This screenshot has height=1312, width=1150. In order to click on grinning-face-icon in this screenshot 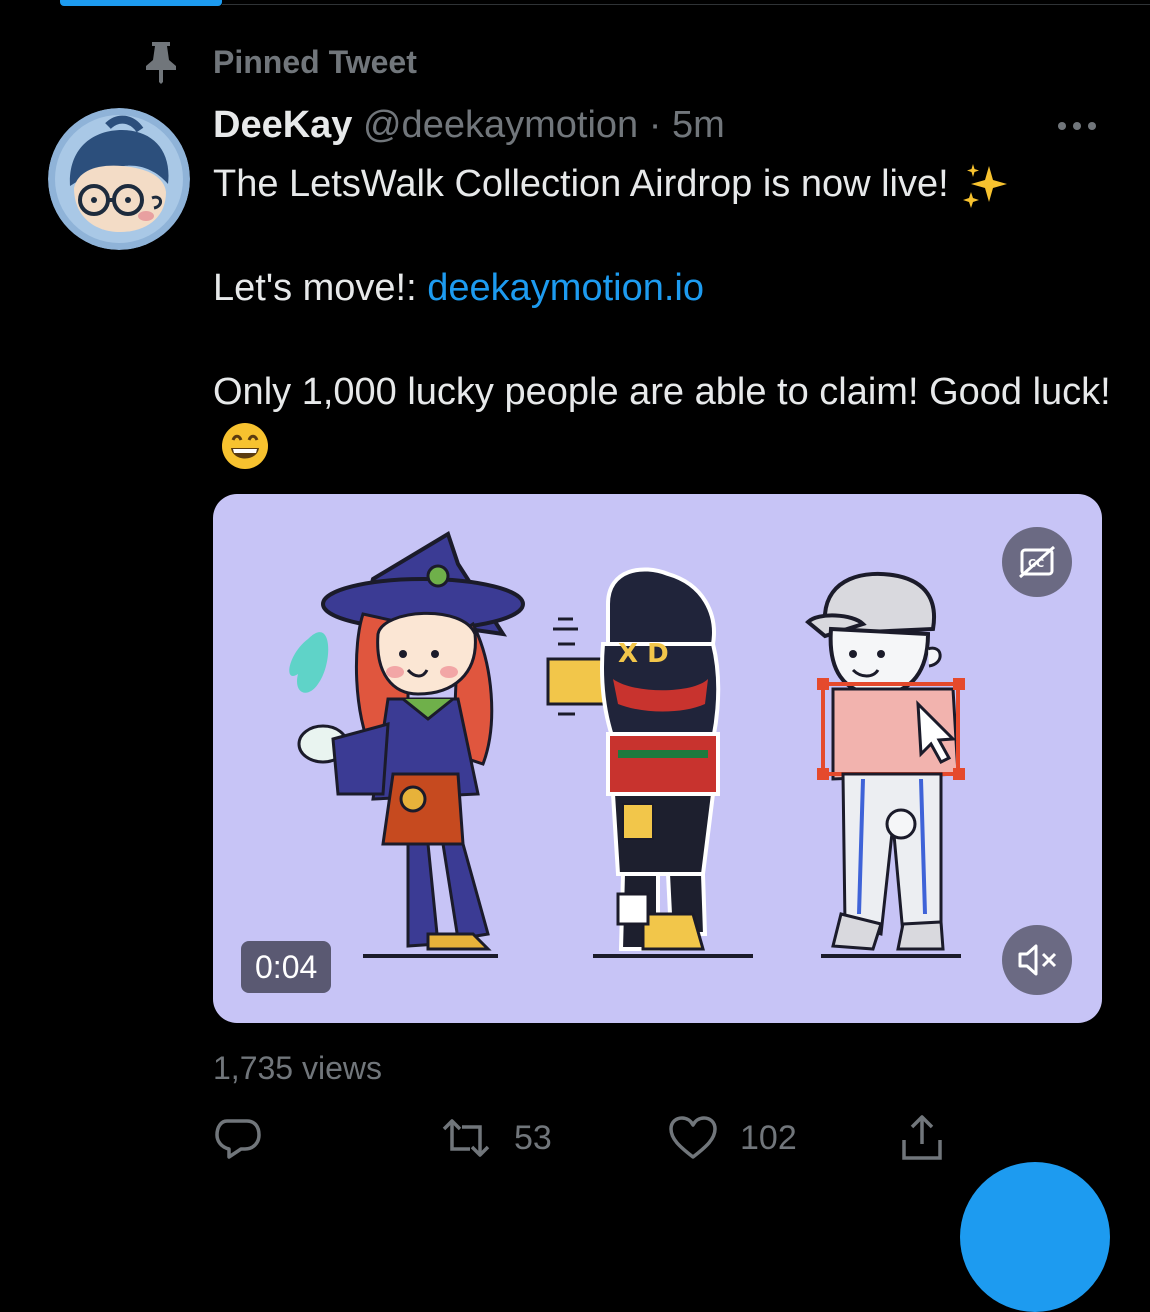, I will do `click(245, 445)`.